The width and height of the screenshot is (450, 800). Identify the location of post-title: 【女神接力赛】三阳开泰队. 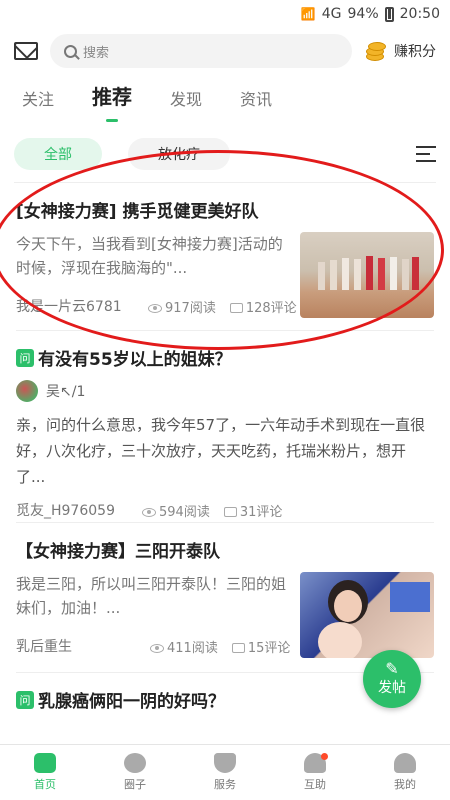
(118, 552).